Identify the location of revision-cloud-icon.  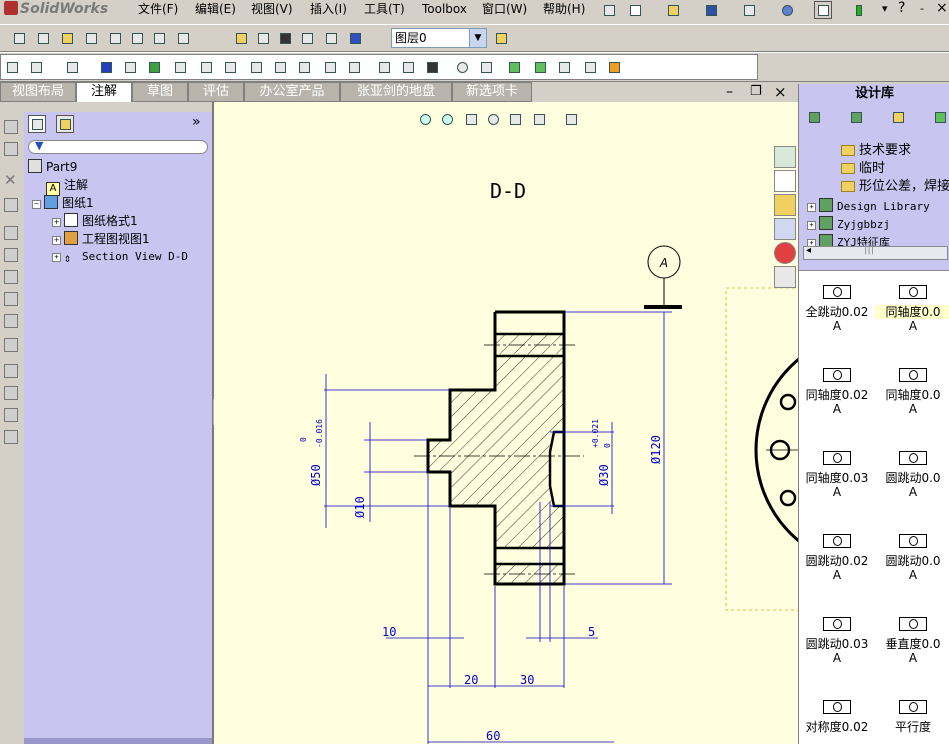
(486, 67).